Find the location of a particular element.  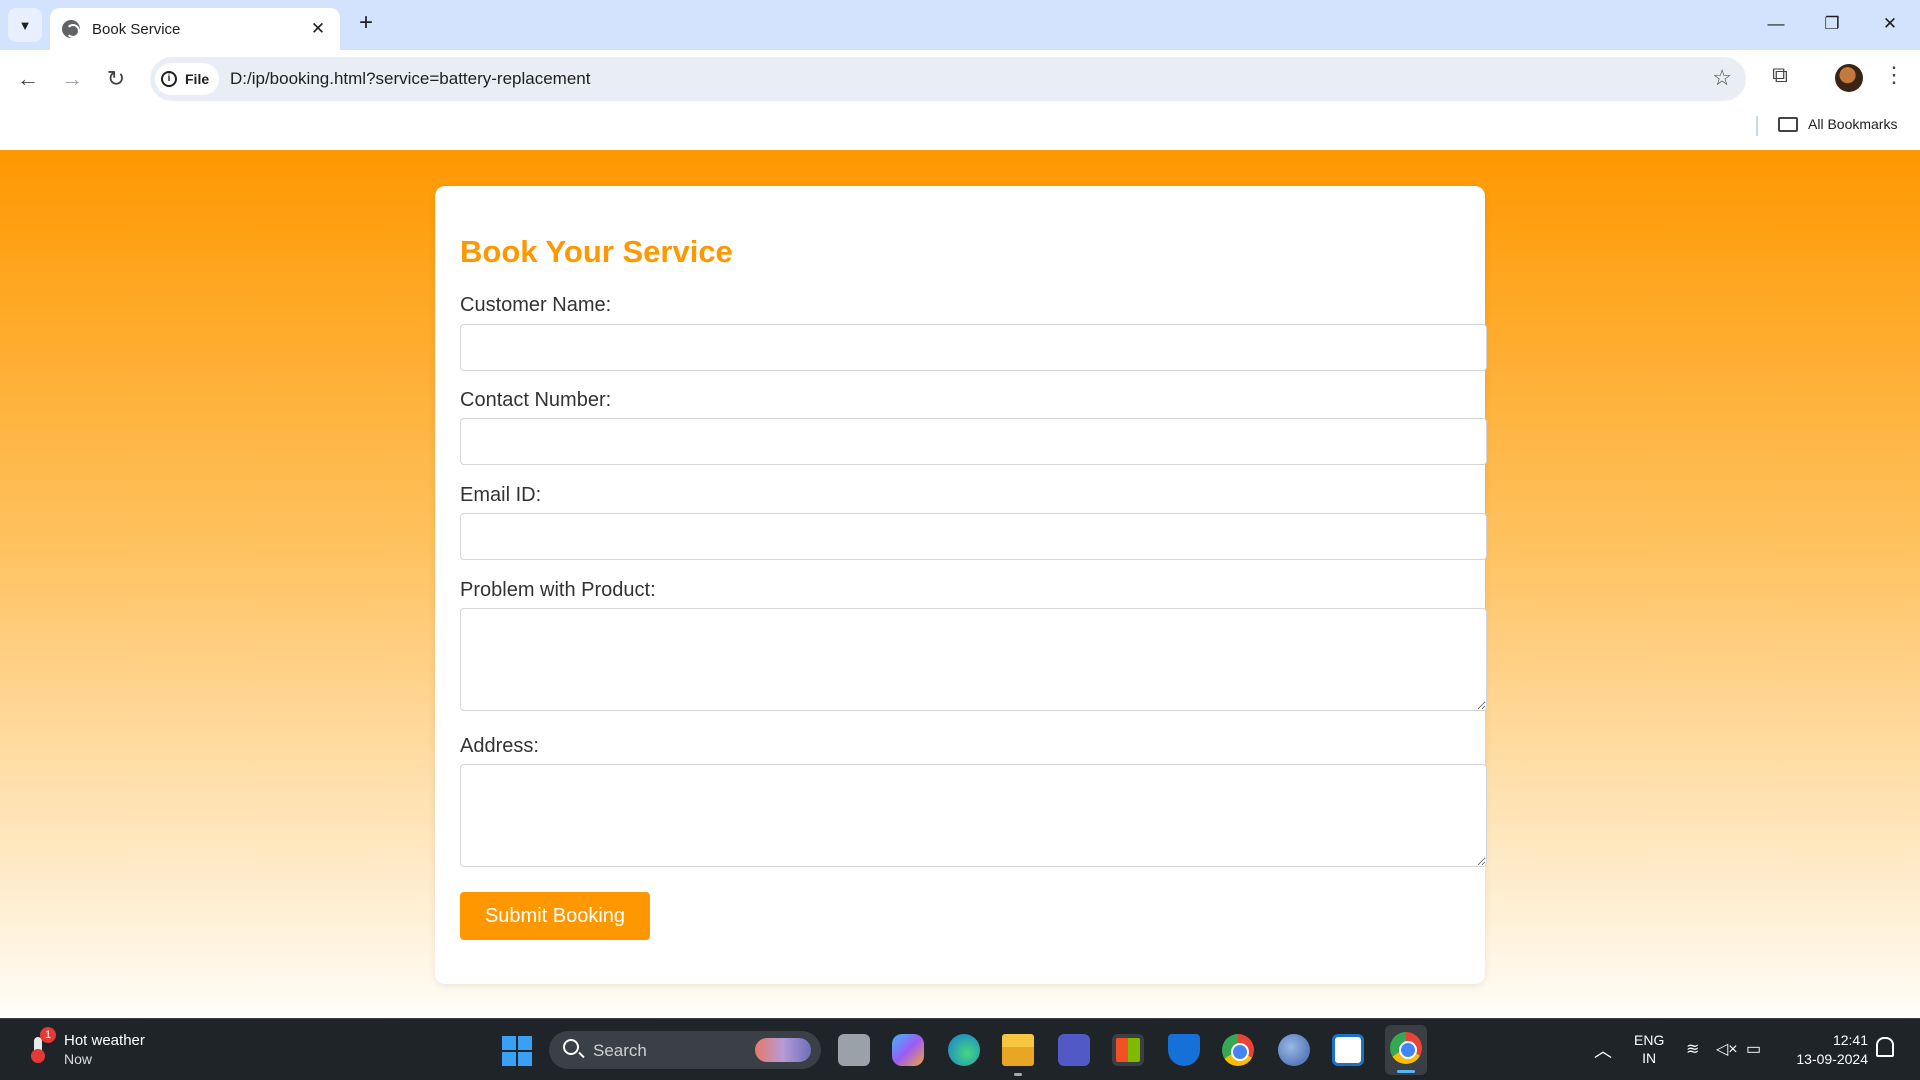

back-arrow-icon: ← is located at coordinates (28, 80).